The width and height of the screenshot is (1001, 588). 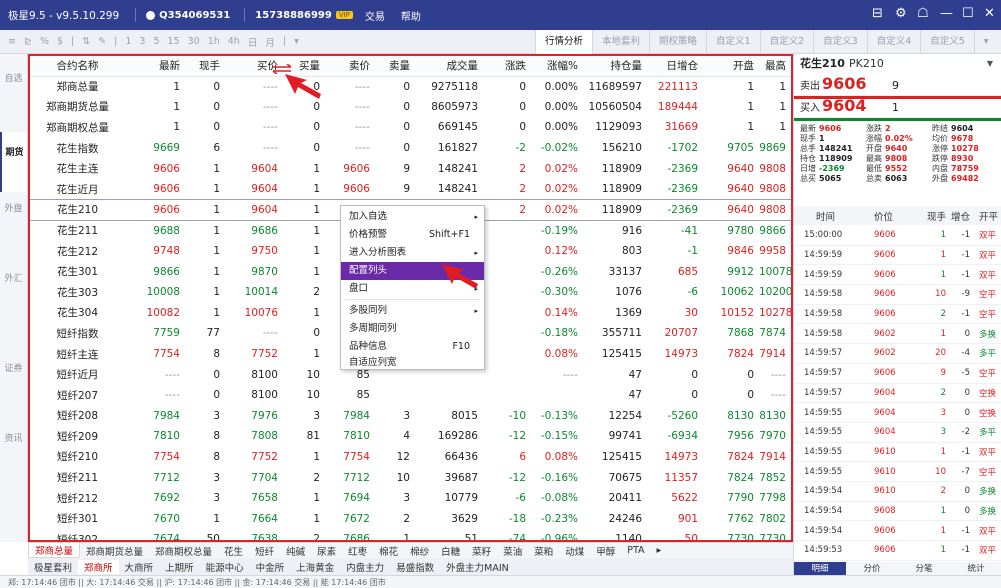 I want to click on product-tab: 郑商总量, so click(x=54, y=550).